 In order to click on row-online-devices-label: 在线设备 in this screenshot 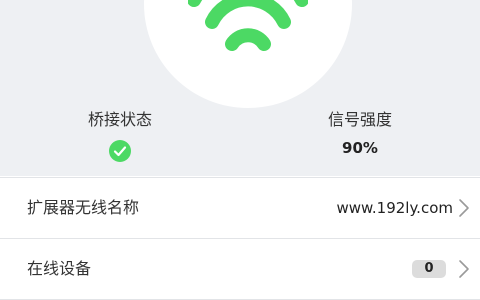, I will do `click(59, 268)`.